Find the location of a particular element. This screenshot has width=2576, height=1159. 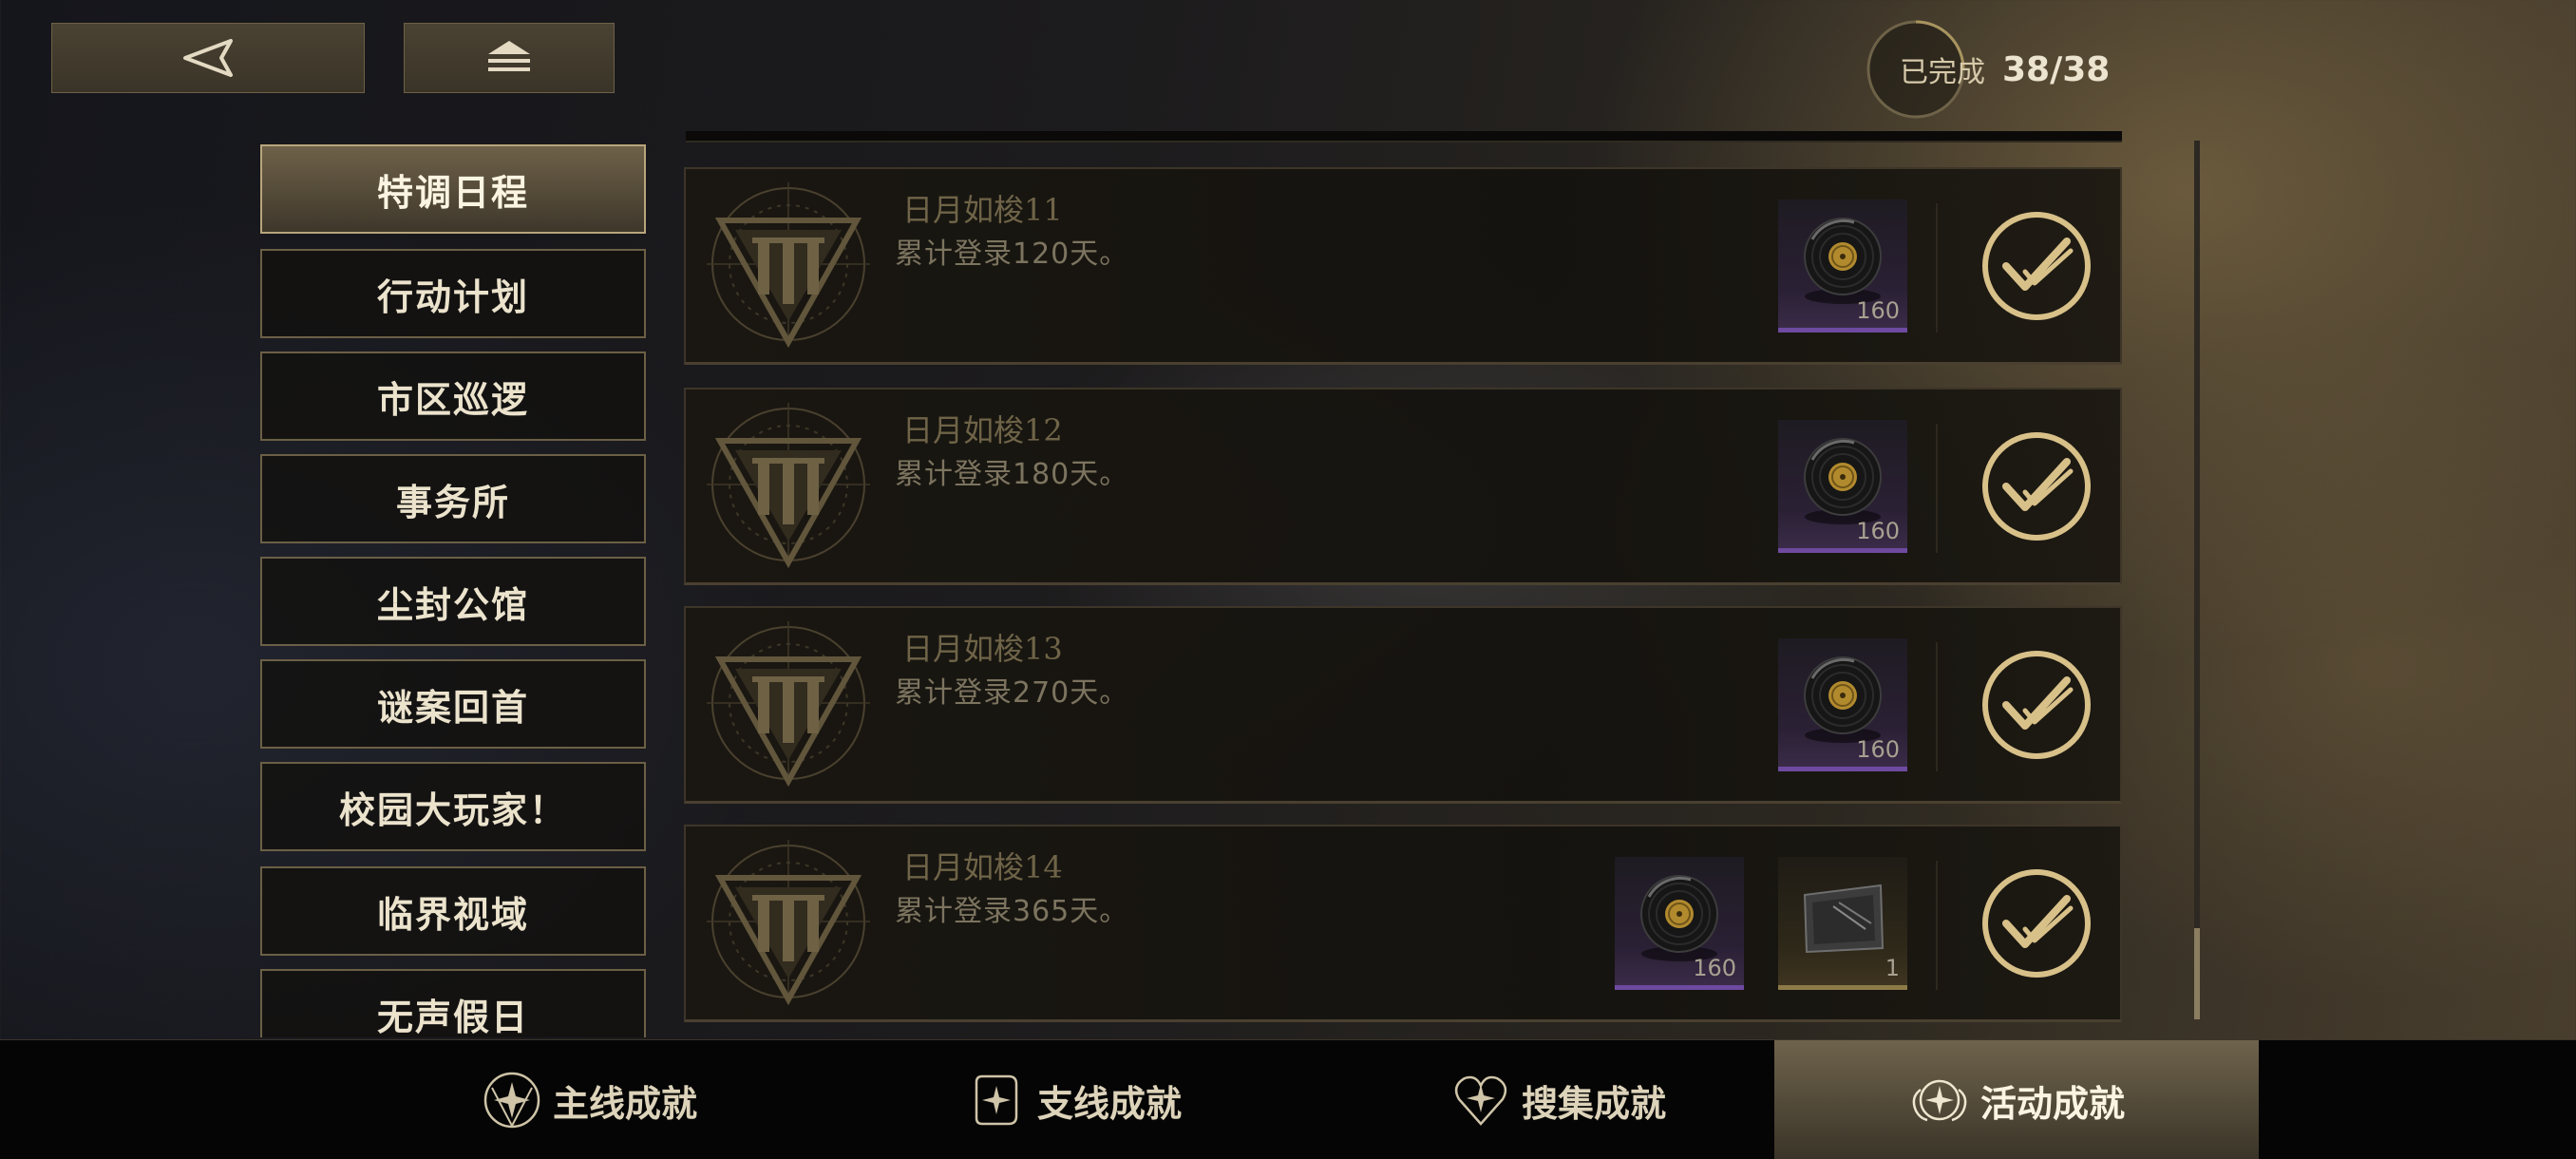

reward-count: 1 is located at coordinates (1892, 968).